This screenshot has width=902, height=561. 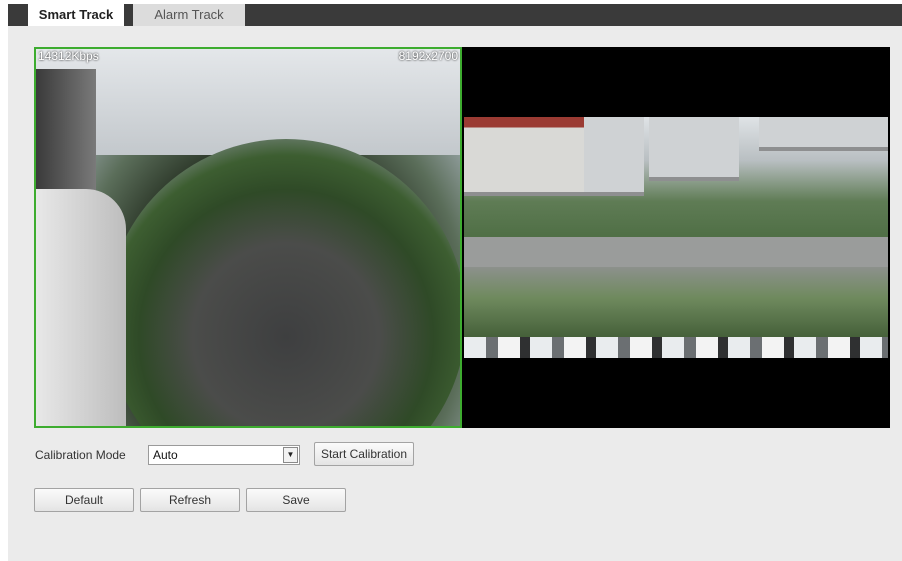 I want to click on video-pole, so click(x=66, y=134).